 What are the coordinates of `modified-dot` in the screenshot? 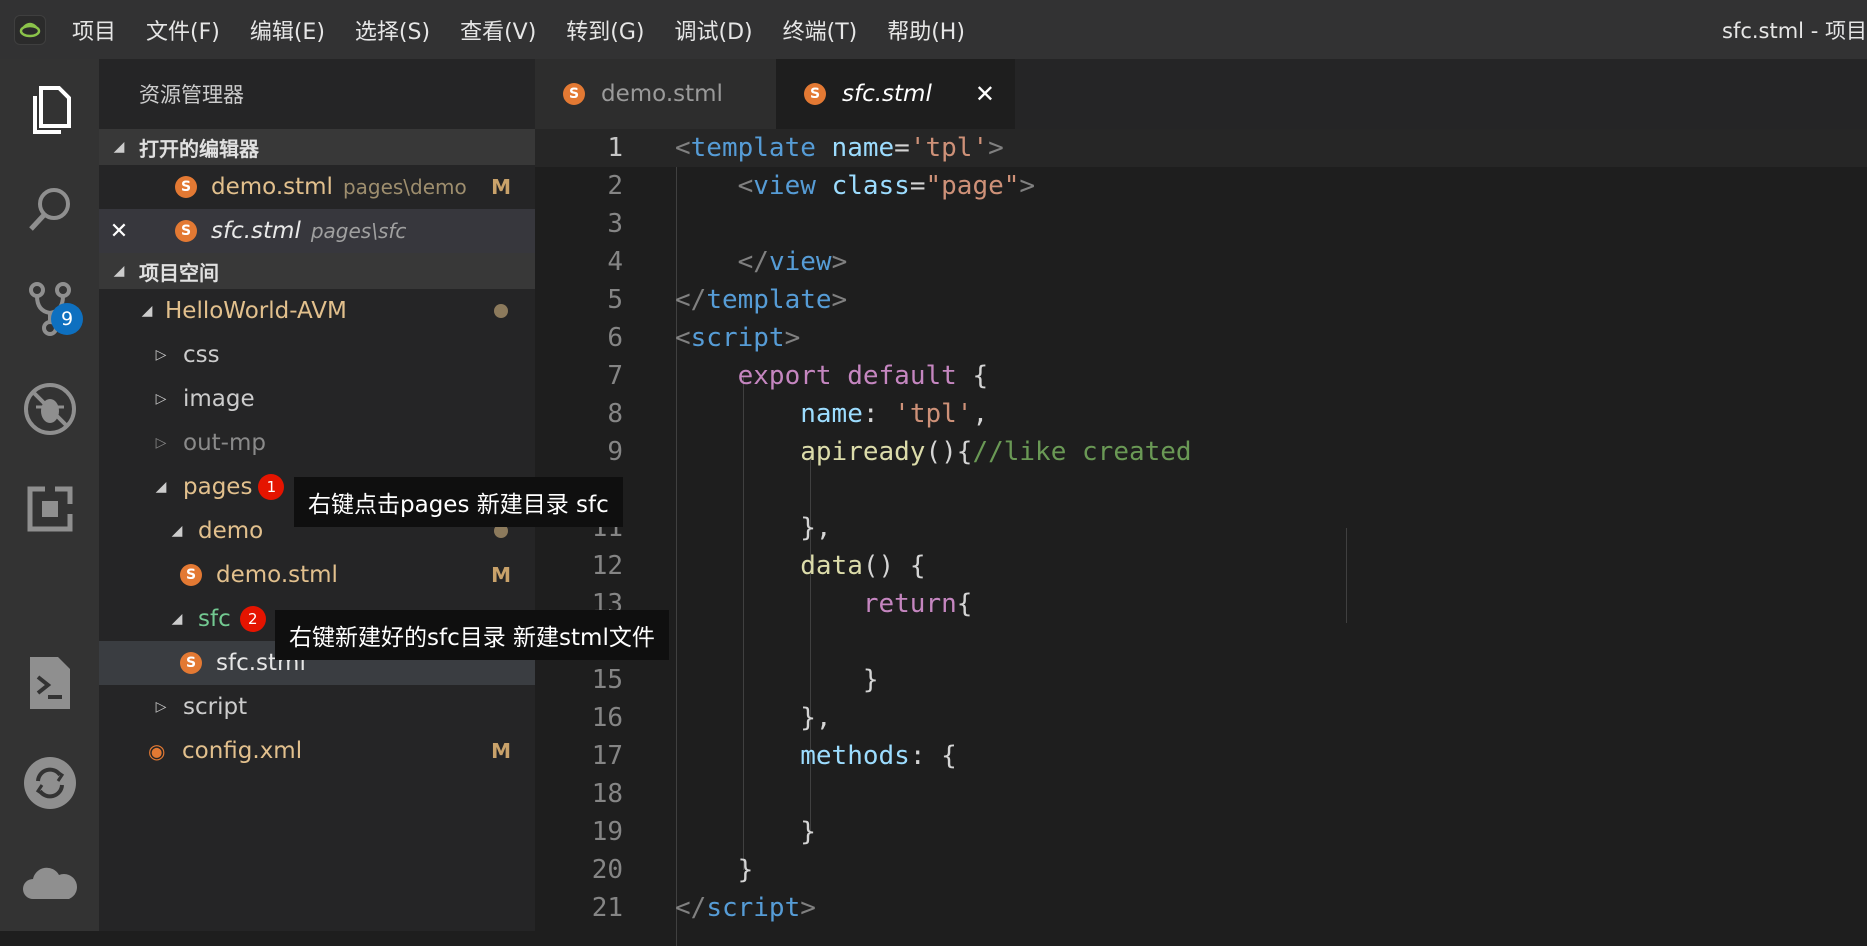 It's located at (501, 311).